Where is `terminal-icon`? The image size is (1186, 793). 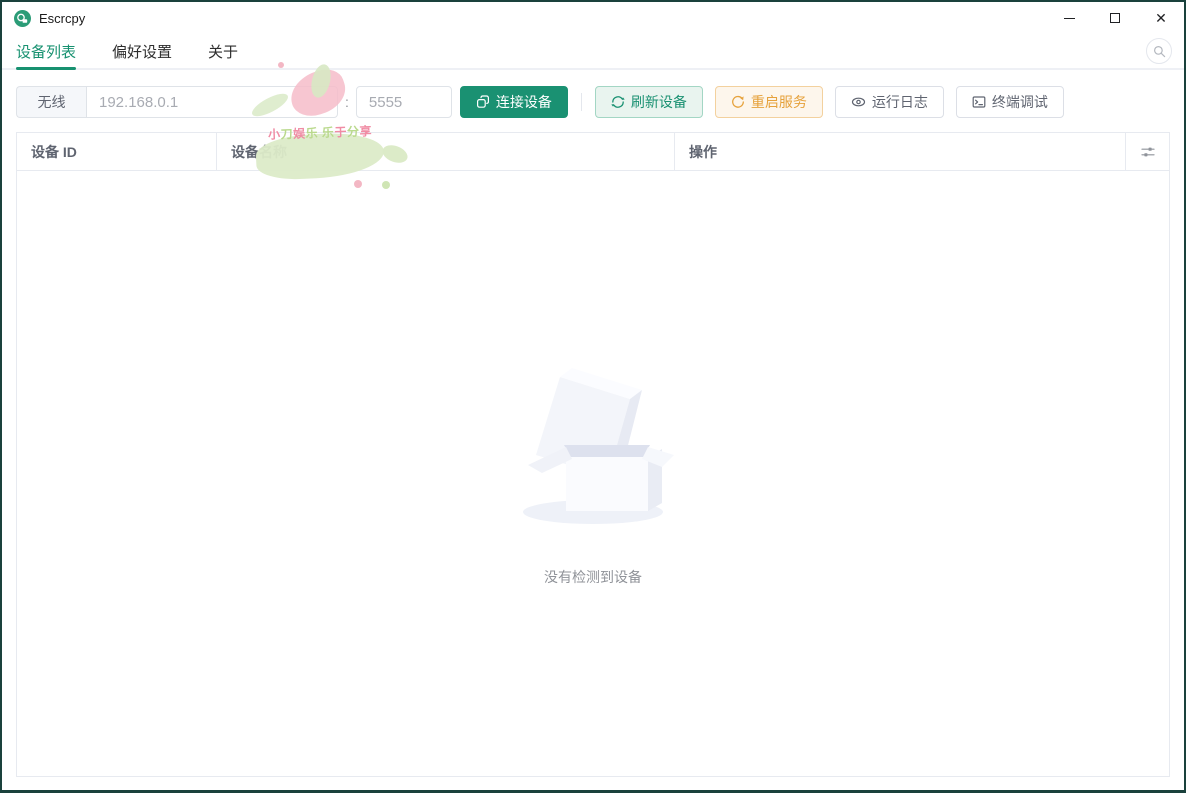 terminal-icon is located at coordinates (979, 102).